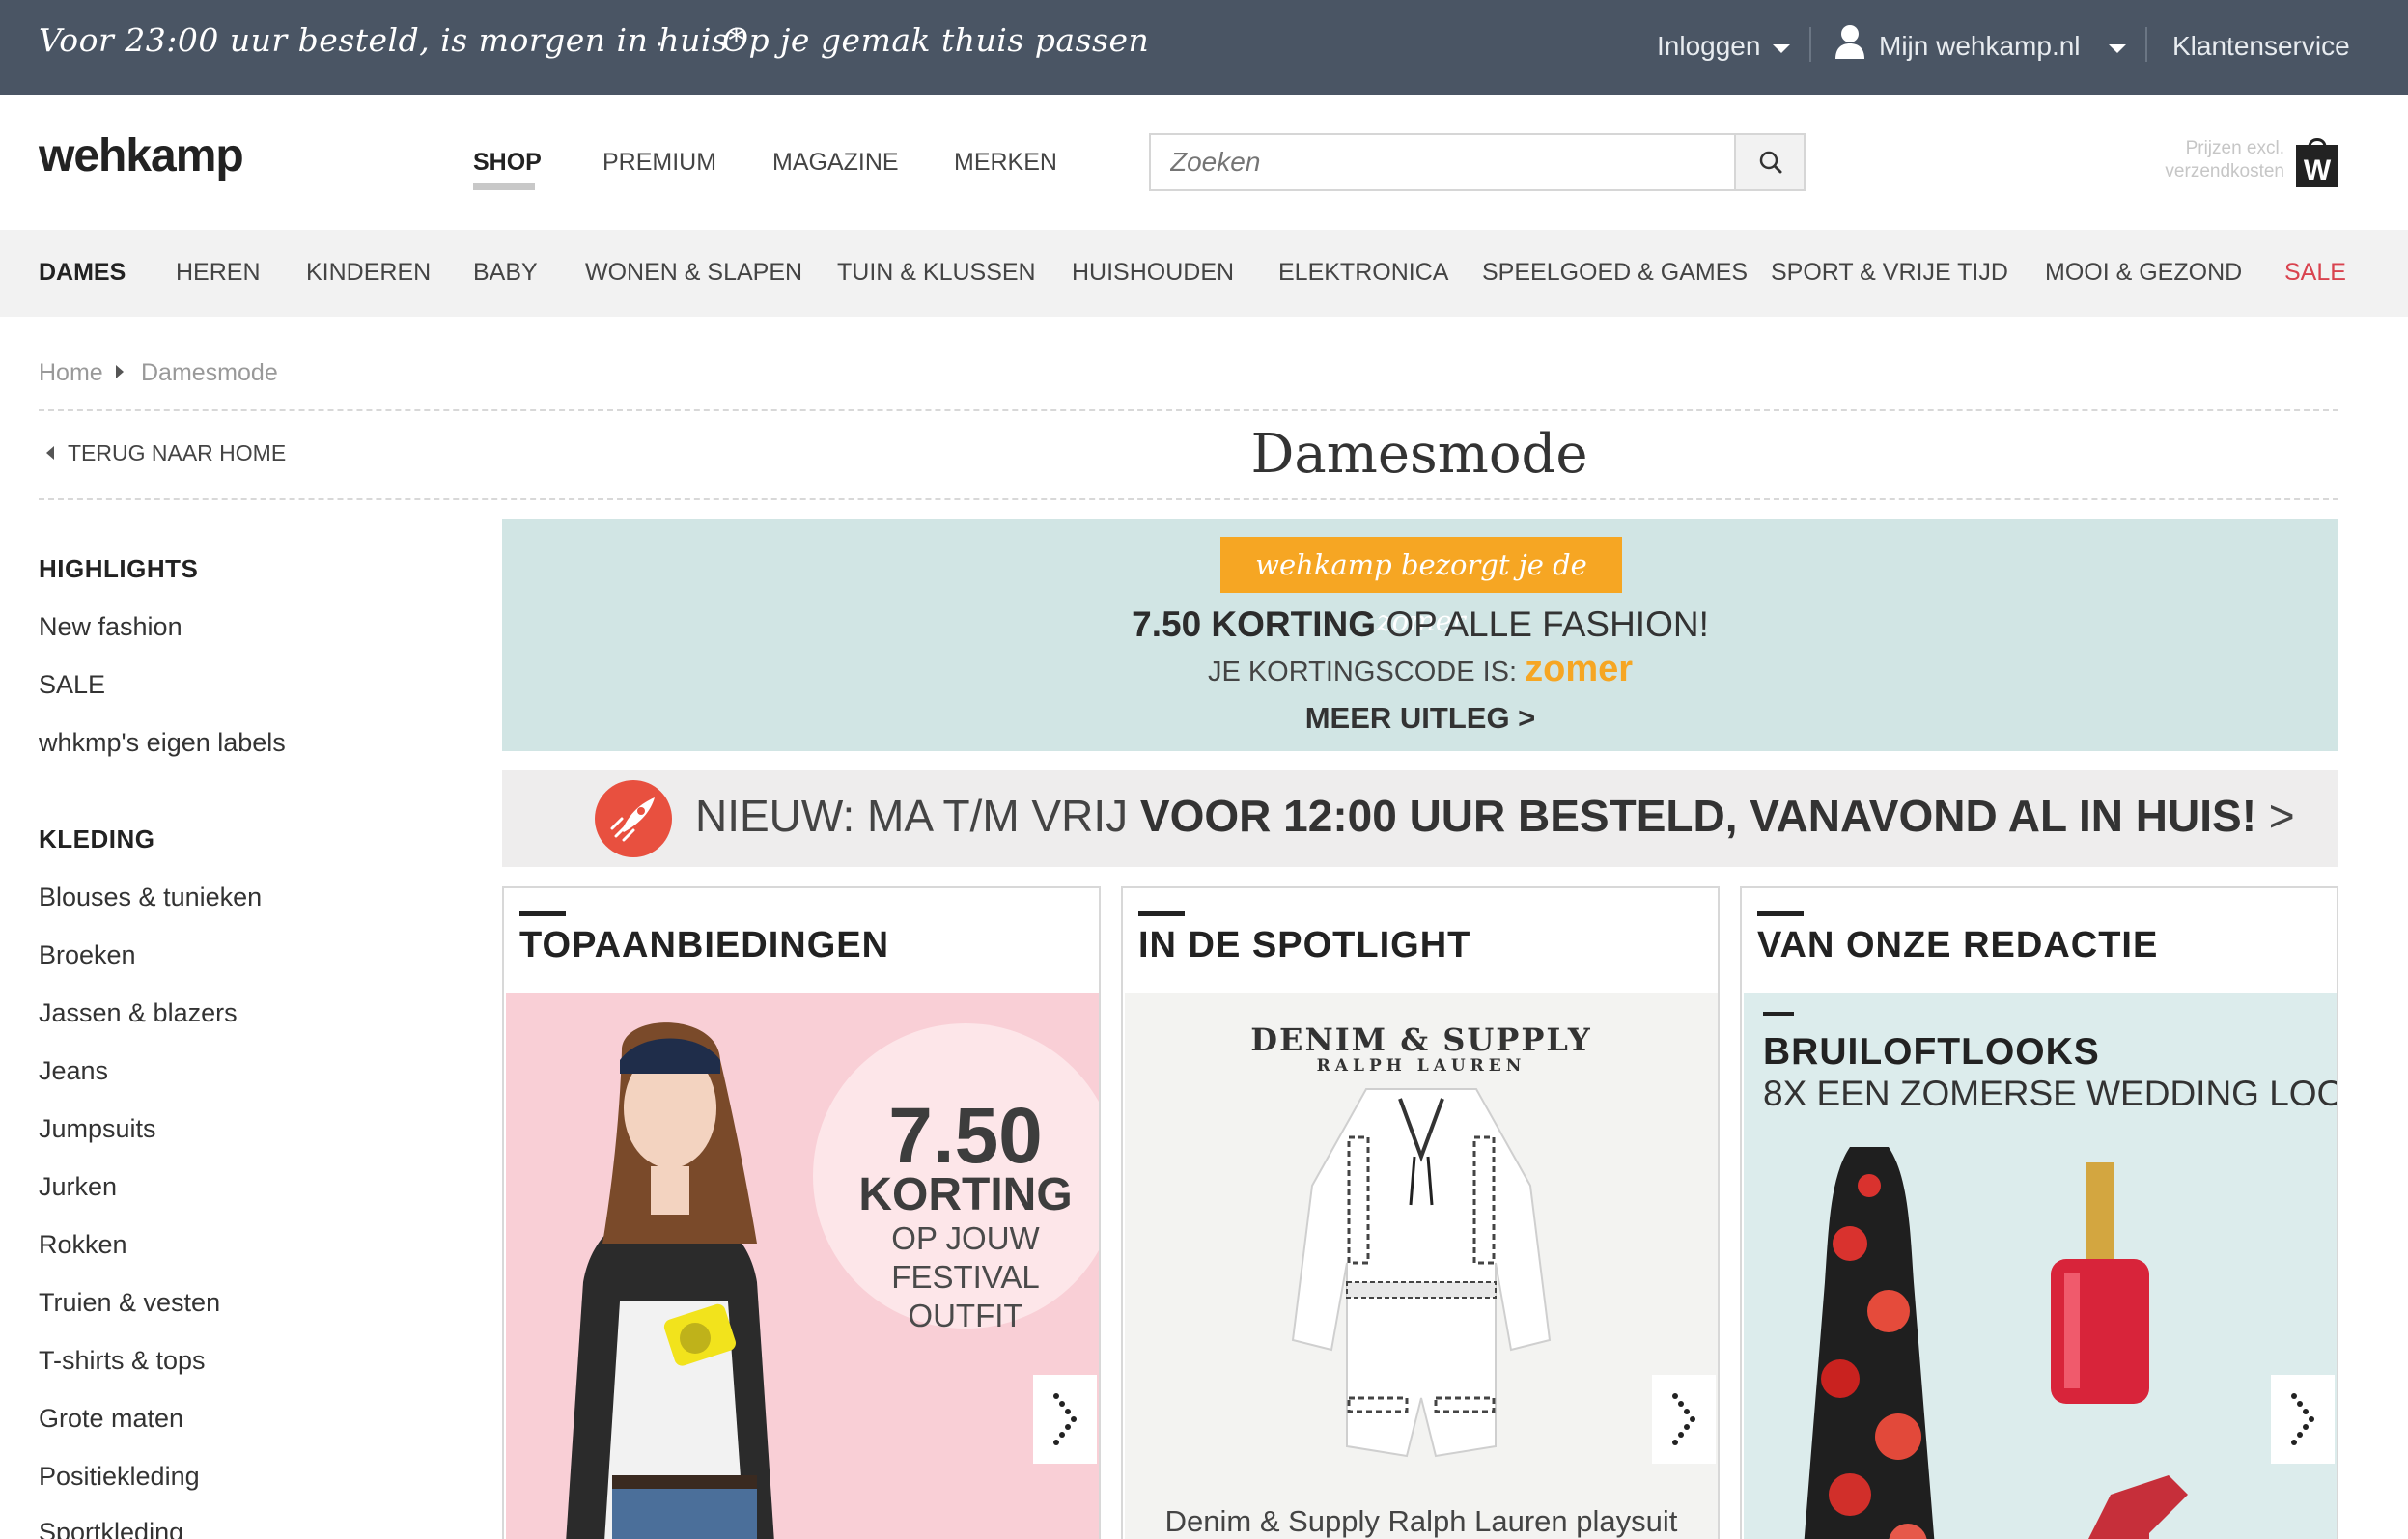 Image resolution: width=2408 pixels, height=1539 pixels. I want to click on account-link: Mijn wehkamp.nl, so click(1980, 47).